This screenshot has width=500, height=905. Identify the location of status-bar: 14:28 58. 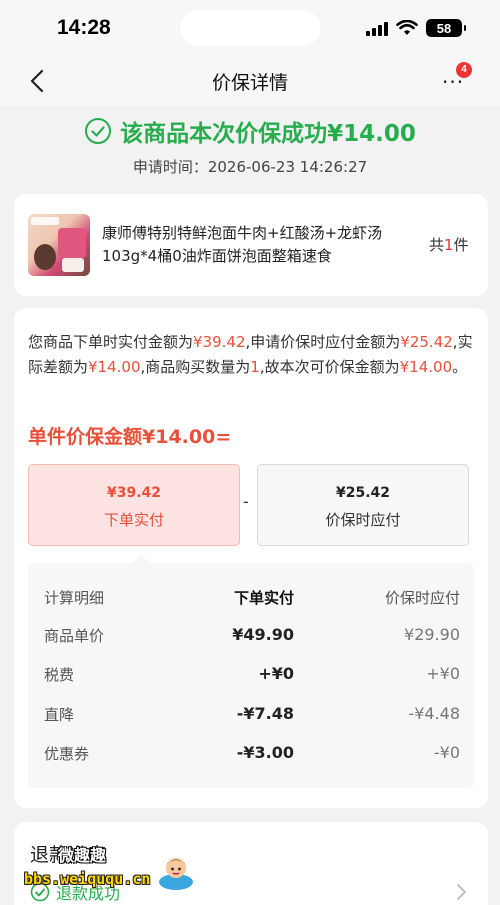
(250, 29).